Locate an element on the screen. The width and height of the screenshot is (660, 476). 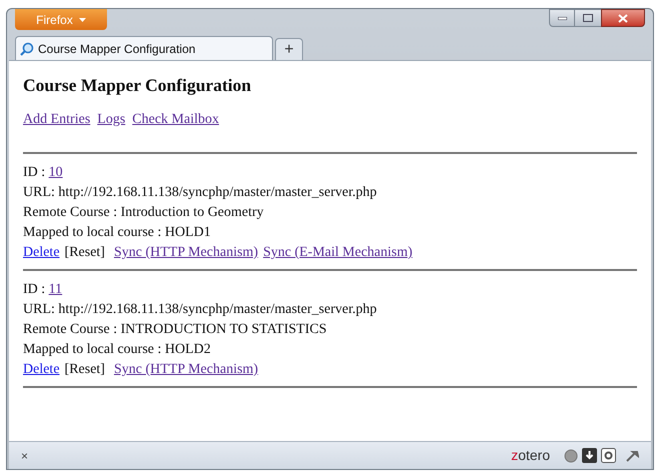
entry-detail: Remote Course : Introduction to Geometry is located at coordinates (144, 213).